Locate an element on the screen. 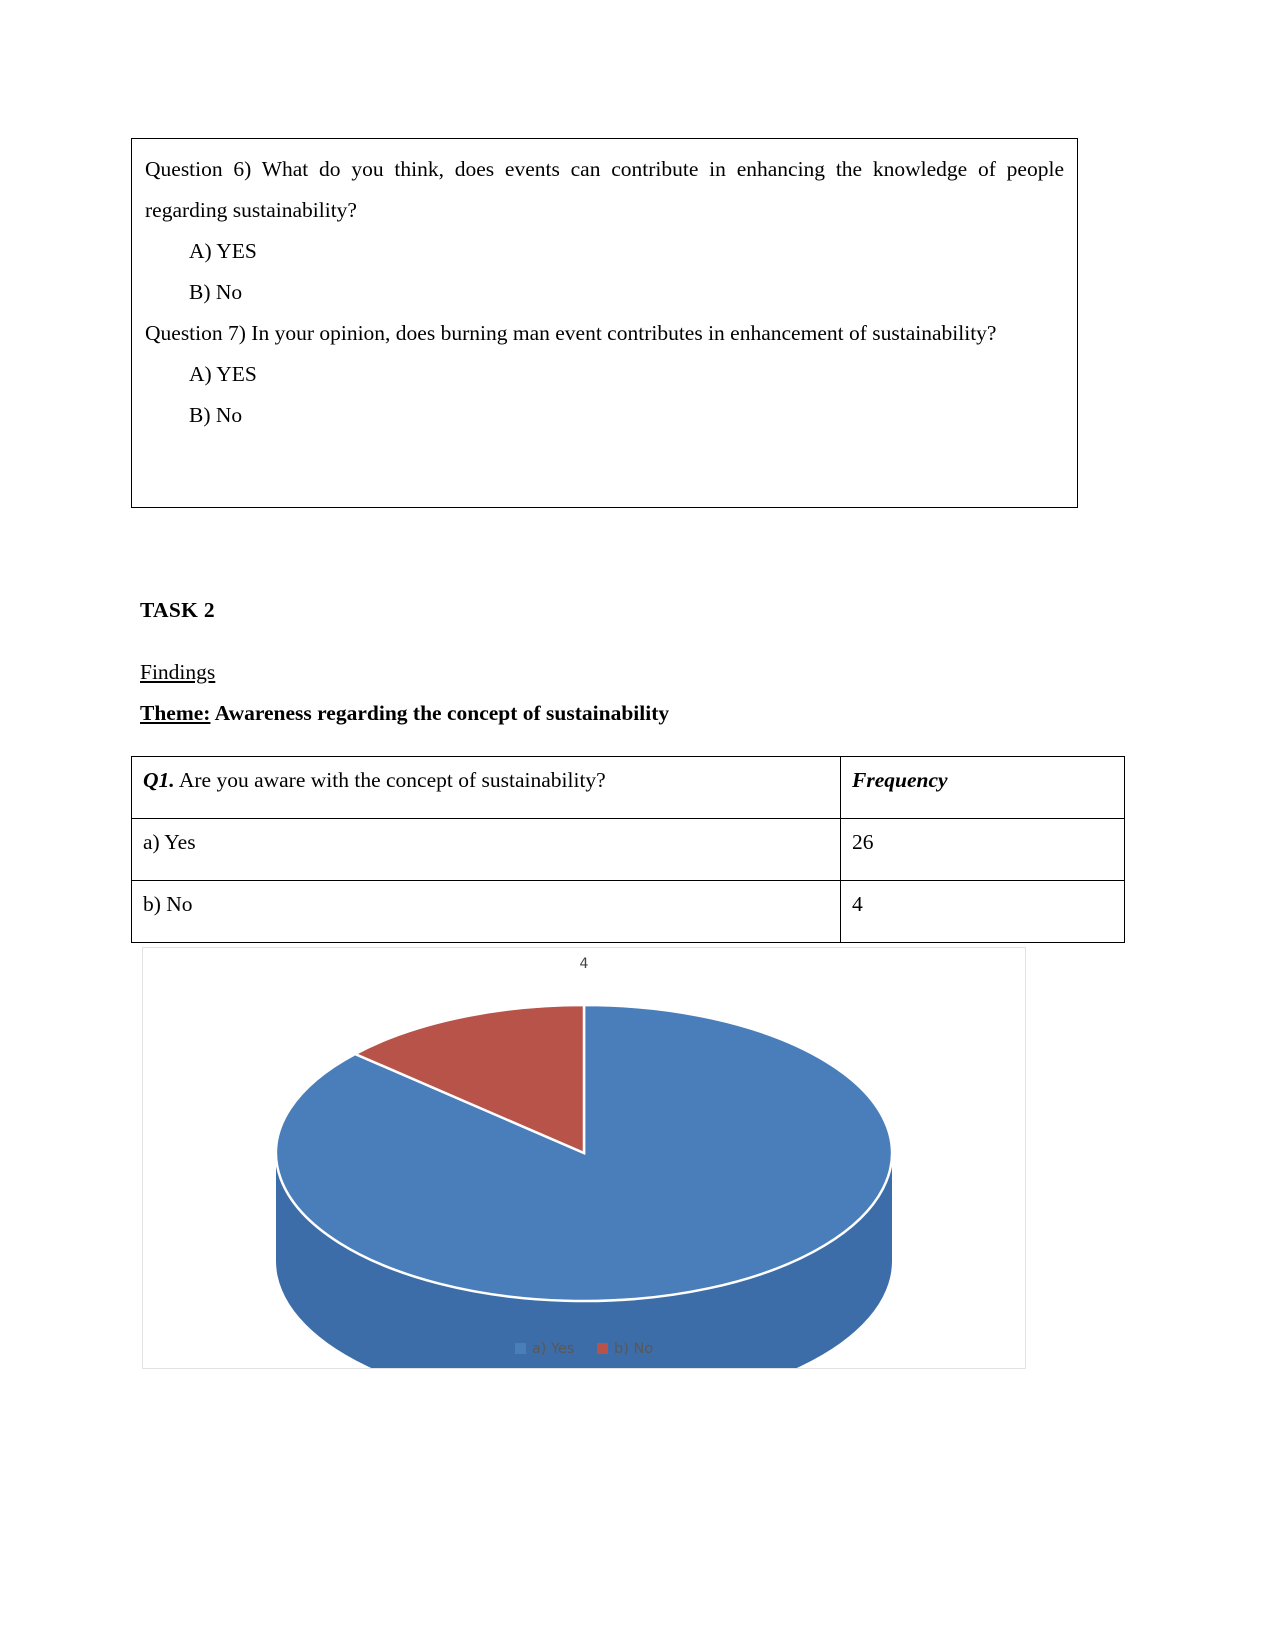 The width and height of the screenshot is (1275, 1651). table-row: b) No 4 is located at coordinates (628, 911).